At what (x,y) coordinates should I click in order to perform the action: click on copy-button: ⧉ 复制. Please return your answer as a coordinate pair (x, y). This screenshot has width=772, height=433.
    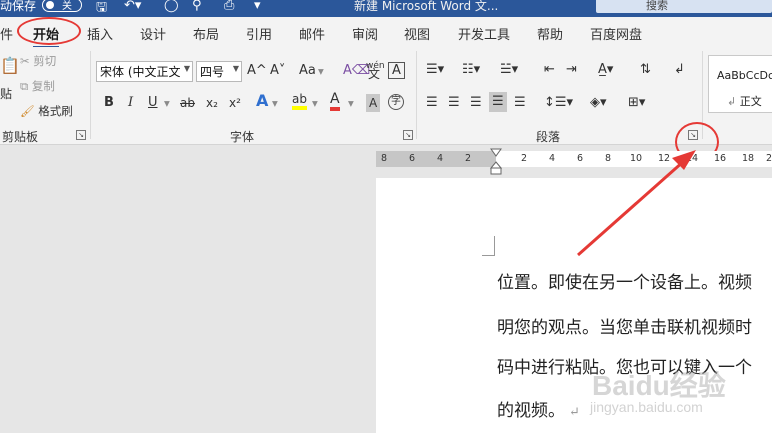
    Looking at the image, I should click on (37, 86).